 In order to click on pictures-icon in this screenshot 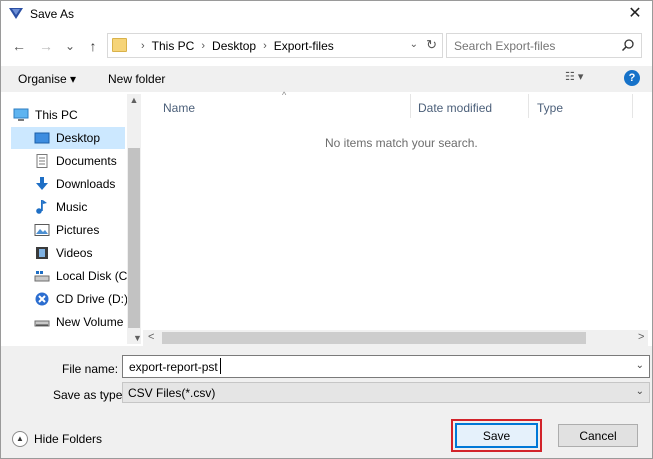, I will do `click(42, 230)`.